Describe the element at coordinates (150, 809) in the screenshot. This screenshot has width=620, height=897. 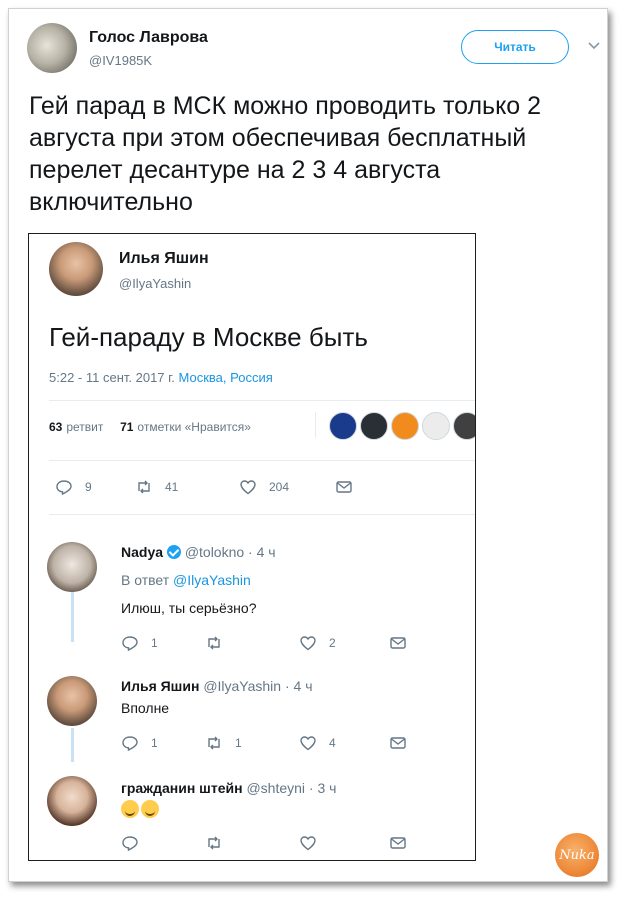
I see `wink-emoji-icon` at that location.